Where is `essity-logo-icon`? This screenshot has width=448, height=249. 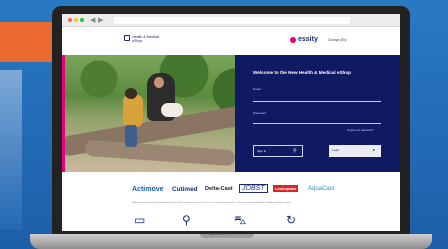
essity-logo-icon is located at coordinates (293, 40).